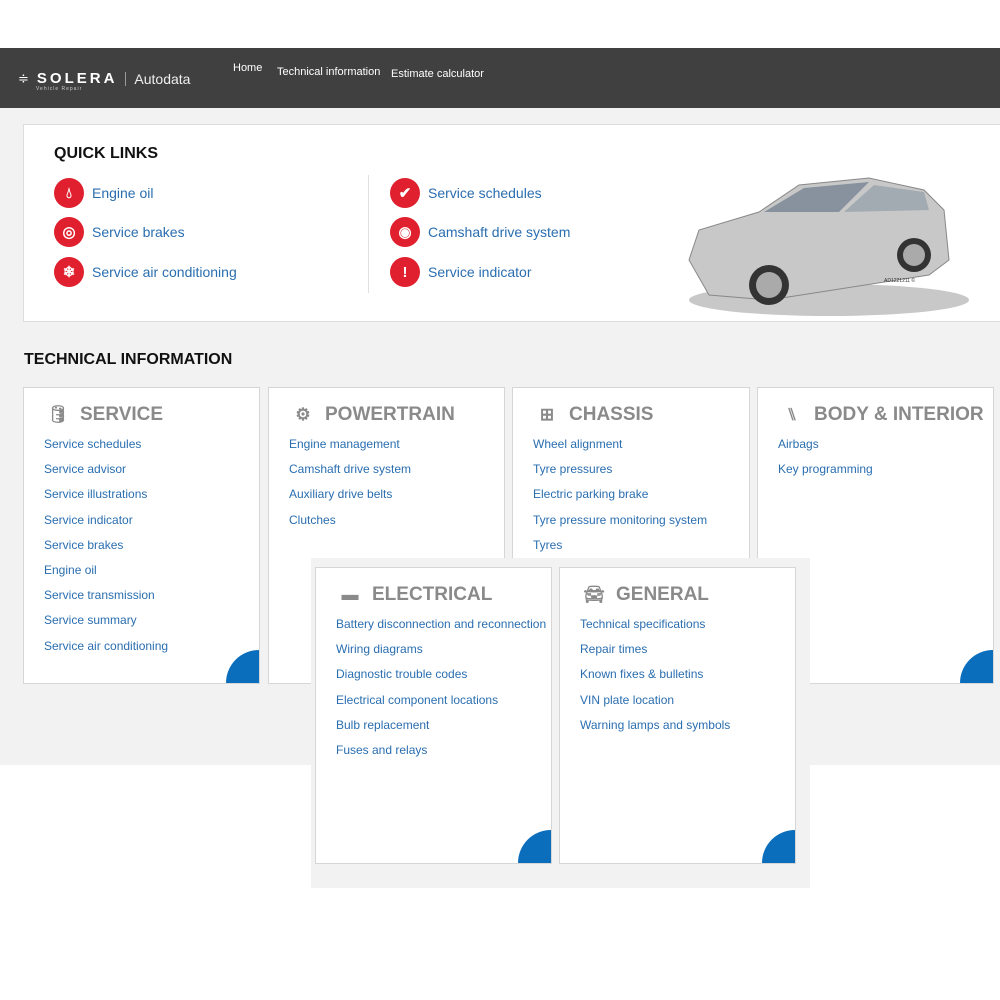 This screenshot has height=1000, width=1000. What do you see at coordinates (611, 415) in the screenshot?
I see `card-title: CHASSIS` at bounding box center [611, 415].